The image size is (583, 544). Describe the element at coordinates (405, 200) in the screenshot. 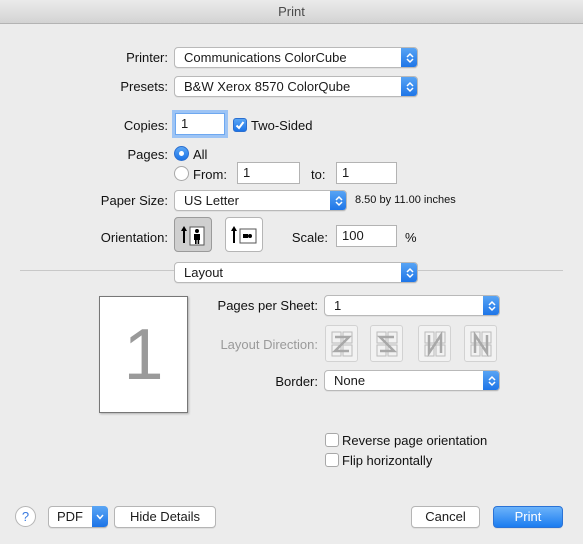

I see `paper-dimensions: 8.50 by 11.00 inches` at that location.